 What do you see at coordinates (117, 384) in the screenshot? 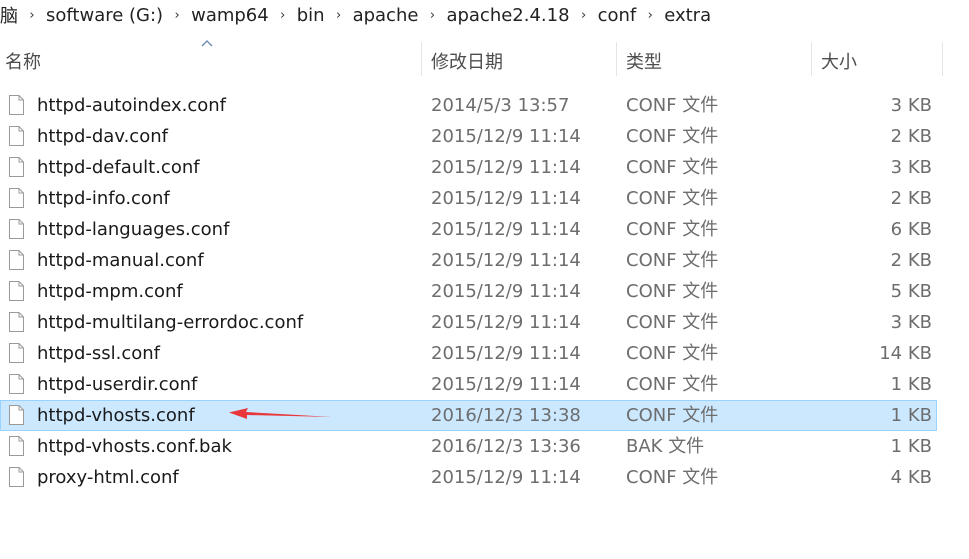
I see `file-name: httpd-userdir.conf` at bounding box center [117, 384].